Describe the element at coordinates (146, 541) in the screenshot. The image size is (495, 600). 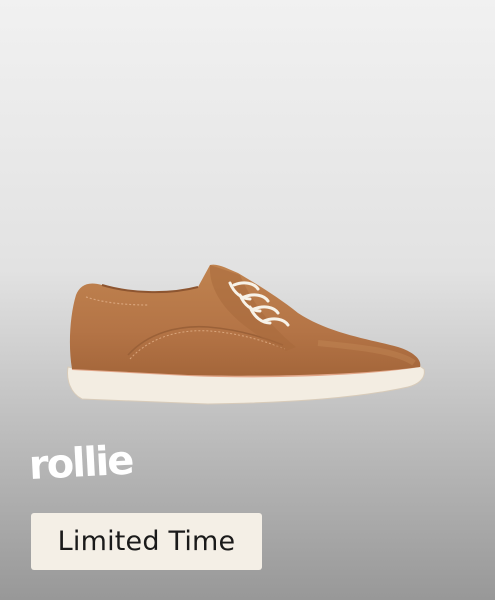
I see `limited-time-badge: Limited Time` at that location.